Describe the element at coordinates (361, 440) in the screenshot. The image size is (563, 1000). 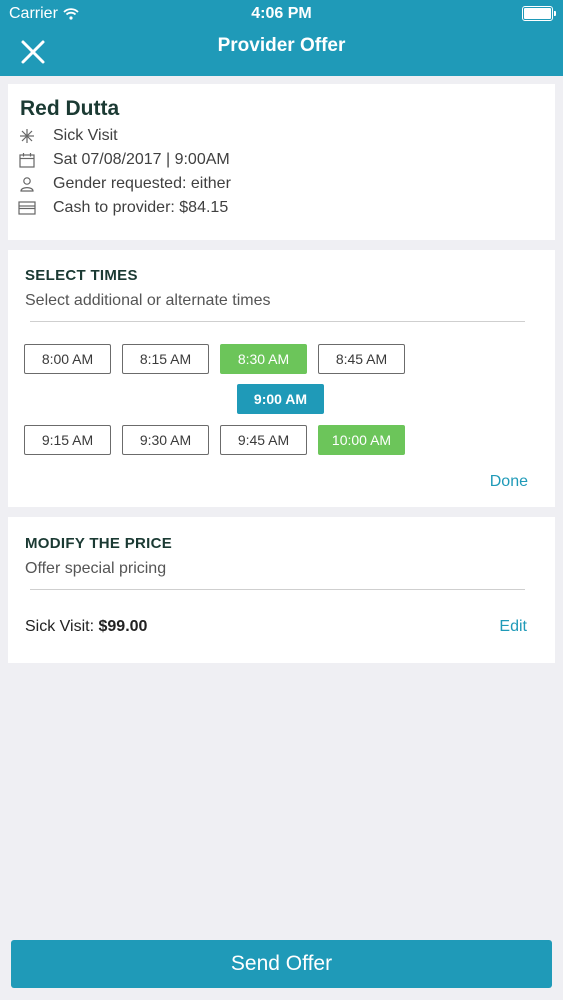
I see `time-slot-button-selected: 10:00 AM` at that location.